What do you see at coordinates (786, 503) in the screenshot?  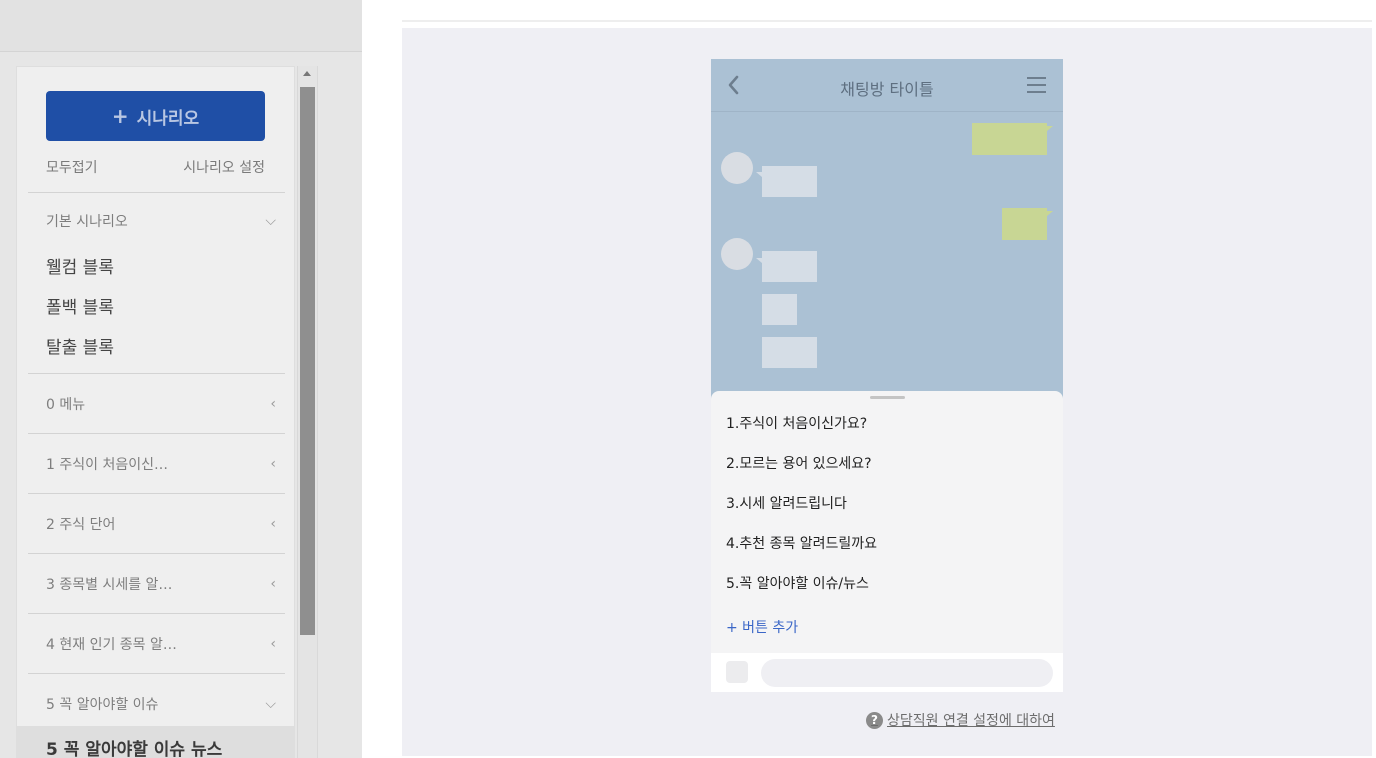 I see `menu-option-3: 3.시세 알려드립니다` at bounding box center [786, 503].